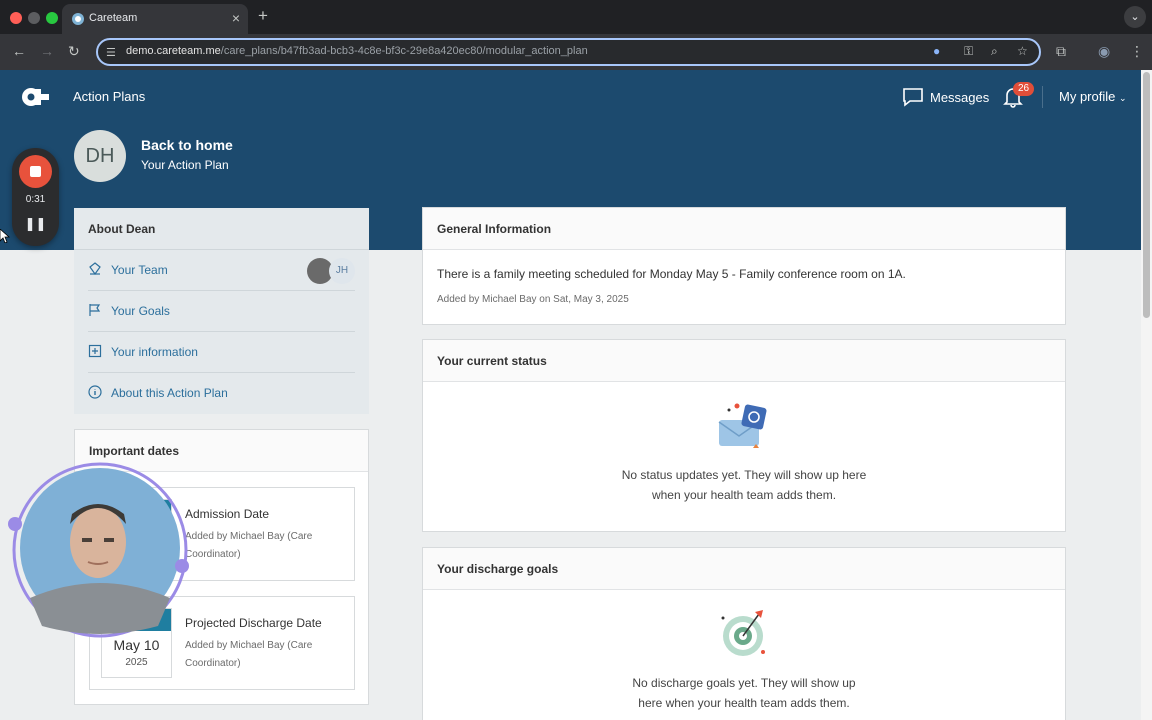 The height and width of the screenshot is (720, 1152). What do you see at coordinates (1087, 96) in the screenshot?
I see `profile-label: My profile` at bounding box center [1087, 96].